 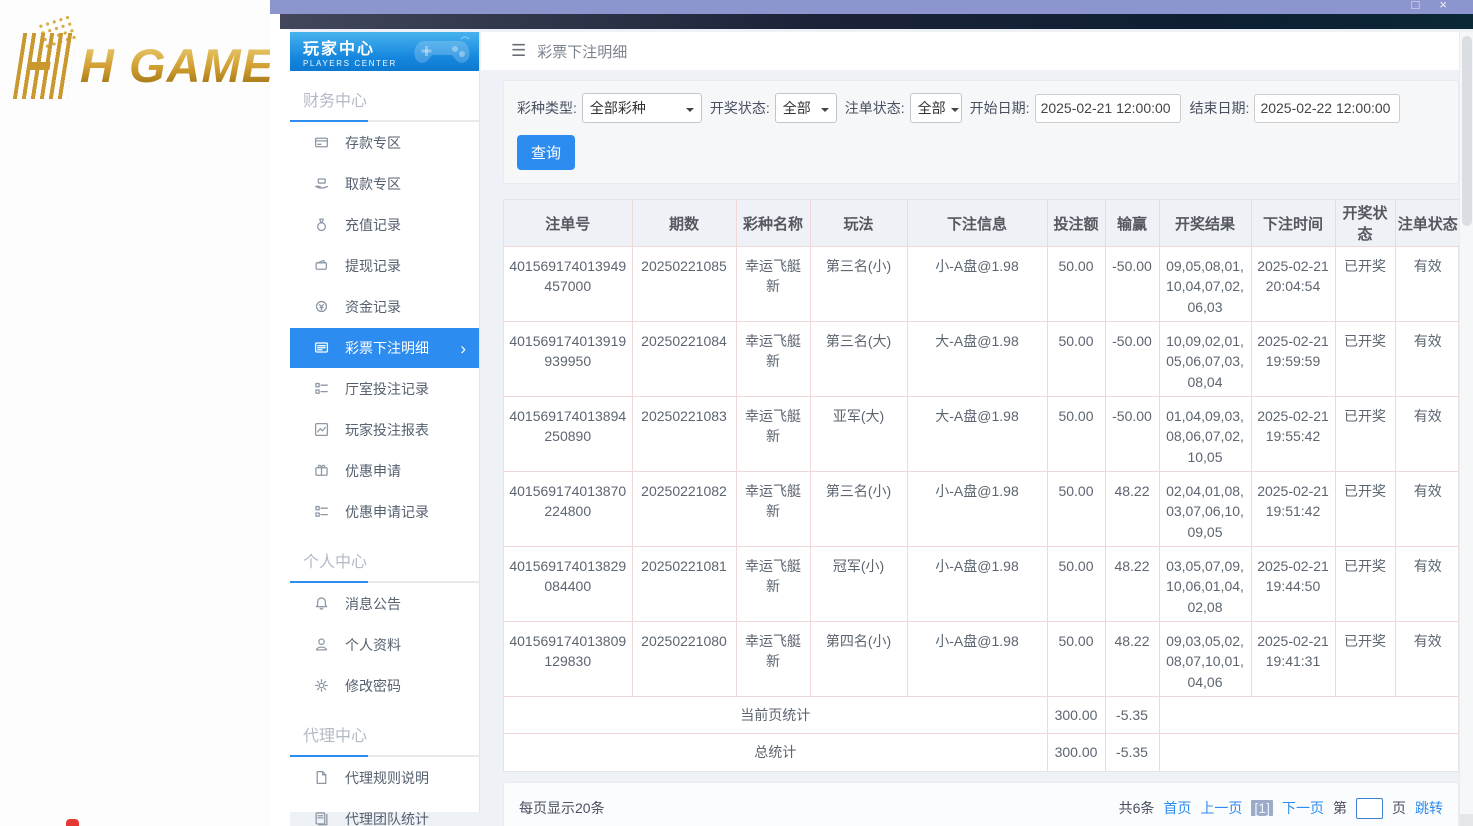 I want to click on coin-icon, so click(x=322, y=307).